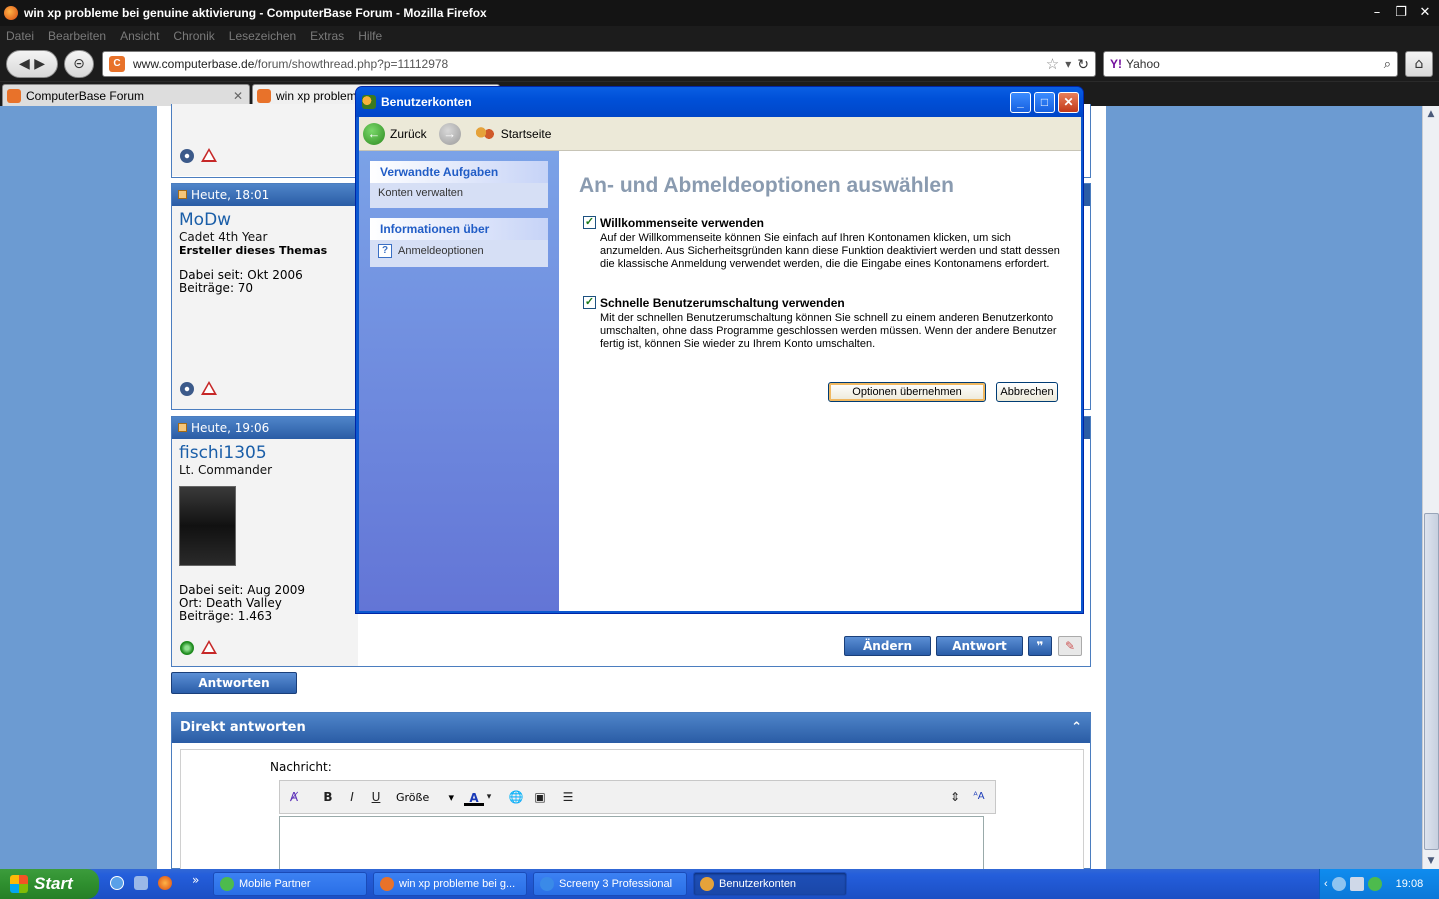  What do you see at coordinates (1356, 884) in the screenshot?
I see `monitor-icon` at bounding box center [1356, 884].